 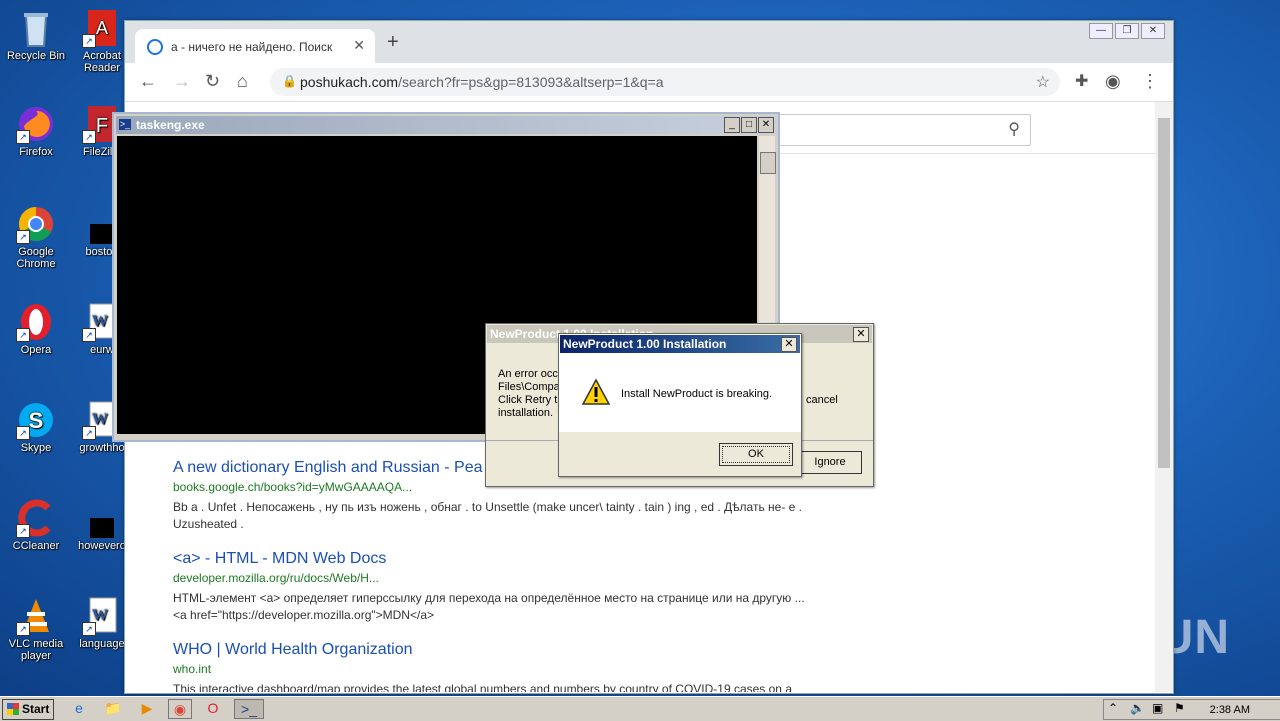 I want to click on taskbar: Start e 📁 ▶ ◉ O >_ ⌃ 🔈 ▣ ⚑ 2:38 AM, so click(x=640, y=708).